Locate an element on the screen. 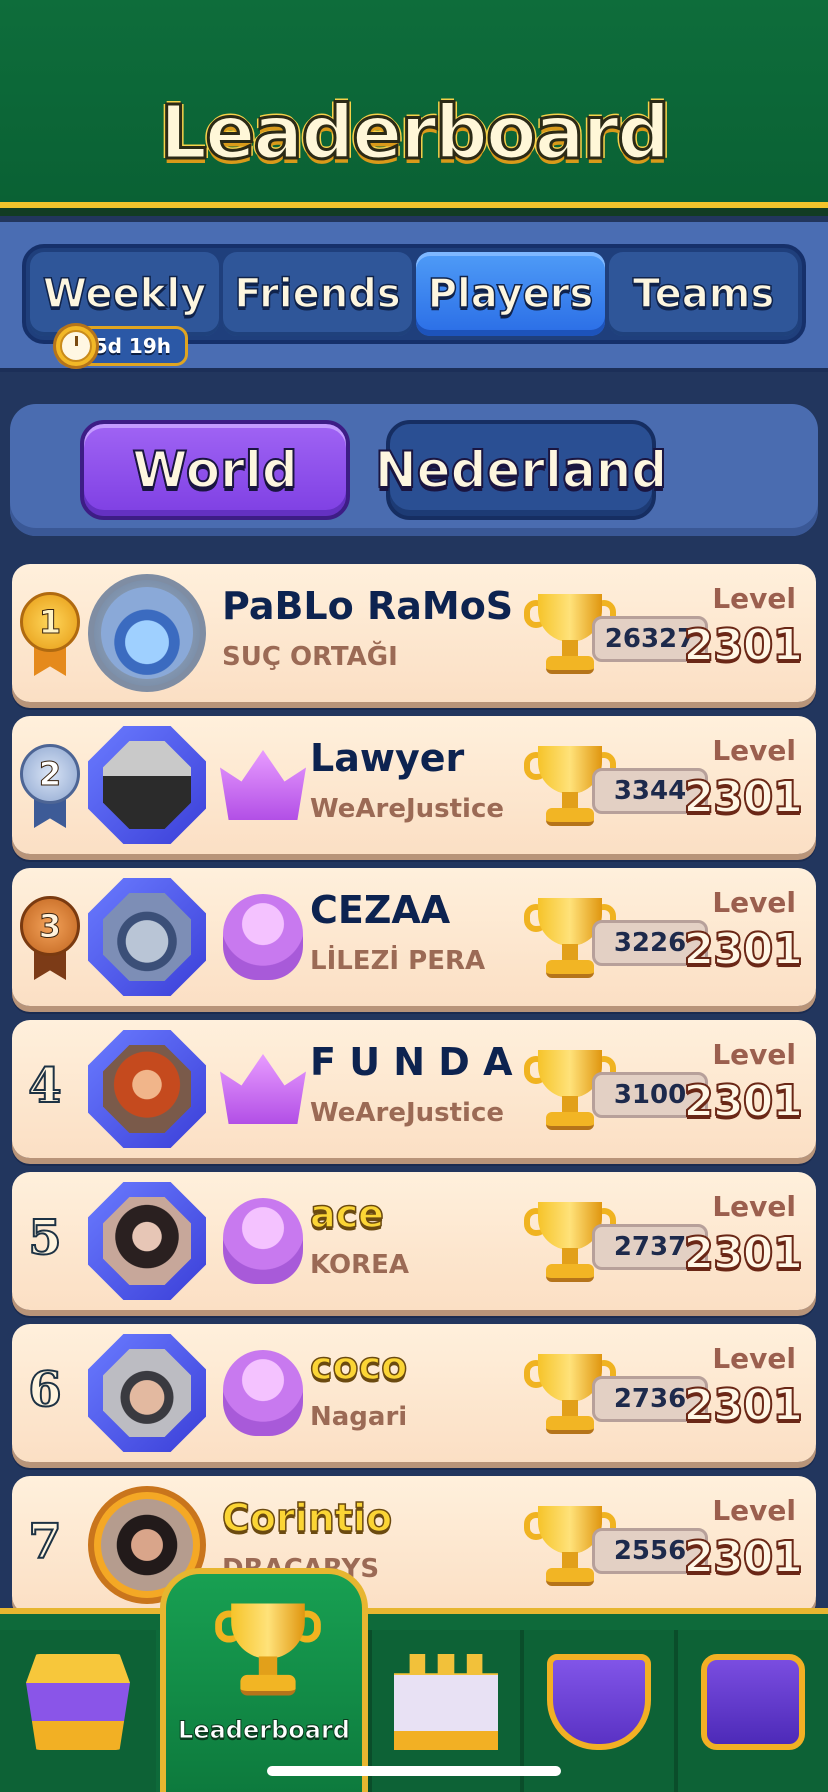 This screenshot has height=1792, width=828. header-bar: Leaderboard is located at coordinates (414, 108).